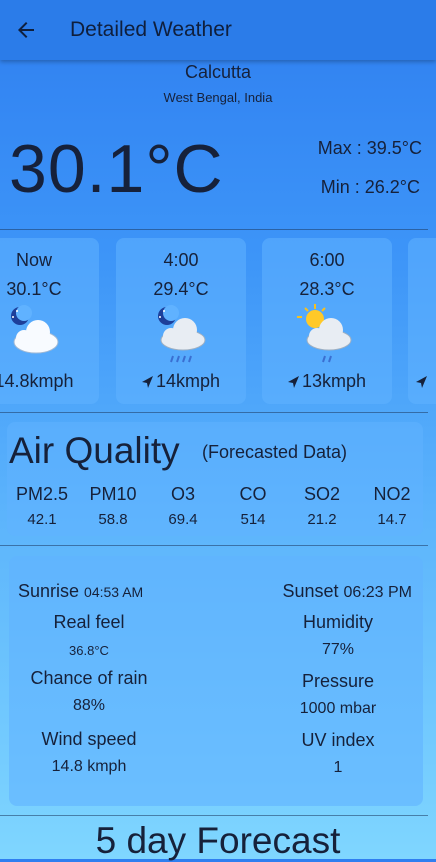 This screenshot has width=436, height=862. Describe the element at coordinates (322, 519) in the screenshot. I see `aq-value: 21.2` at that location.